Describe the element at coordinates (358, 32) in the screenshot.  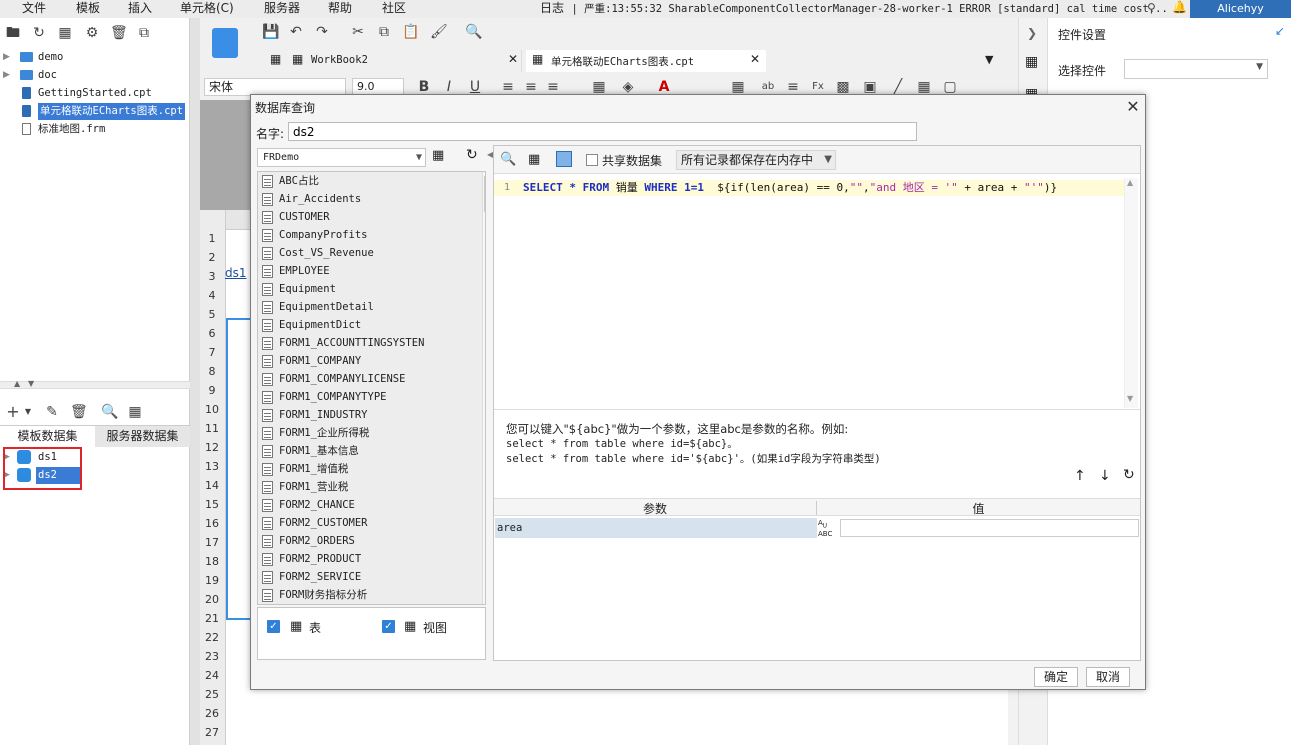
I see `cut-icon: ✂` at that location.